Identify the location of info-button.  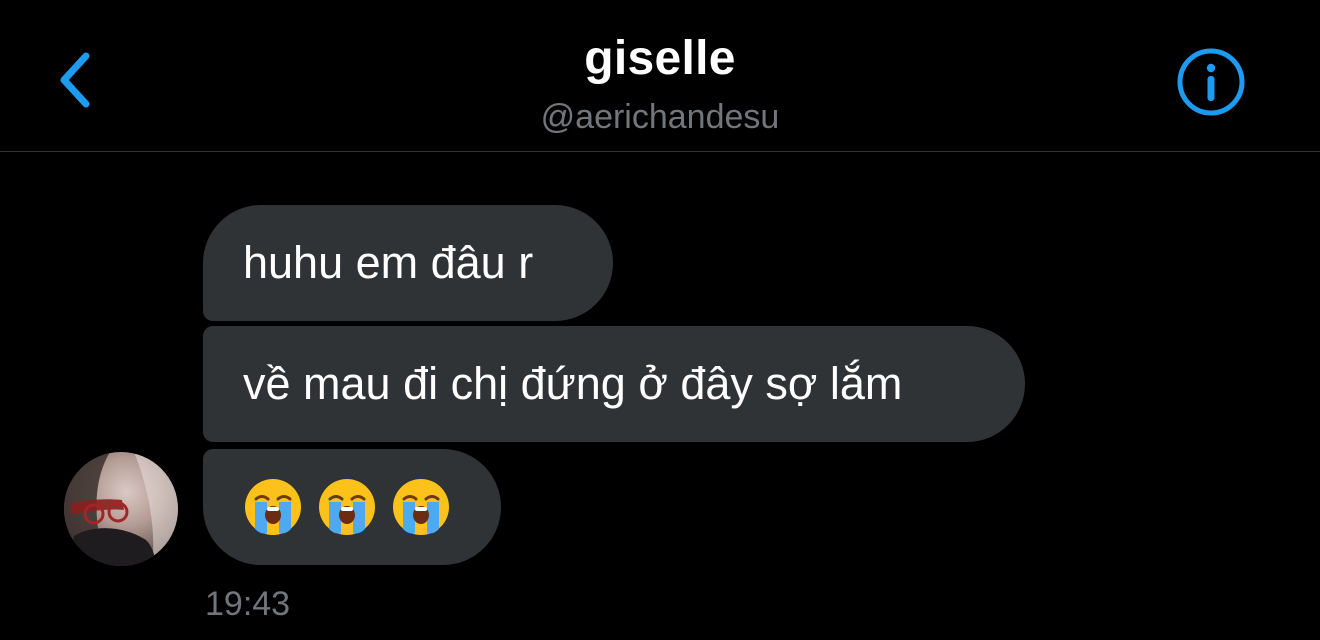
(1211, 82).